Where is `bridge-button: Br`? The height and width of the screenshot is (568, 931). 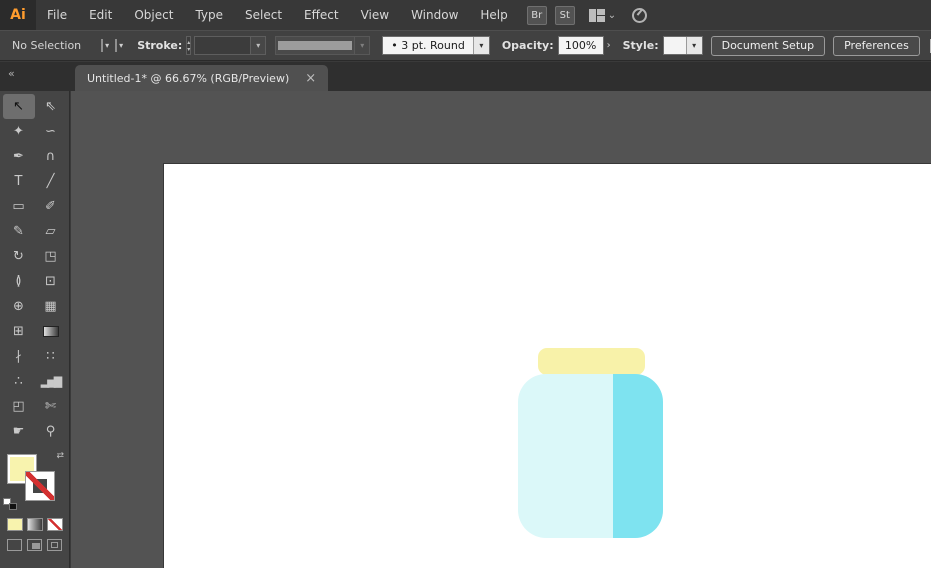 bridge-button: Br is located at coordinates (536, 15).